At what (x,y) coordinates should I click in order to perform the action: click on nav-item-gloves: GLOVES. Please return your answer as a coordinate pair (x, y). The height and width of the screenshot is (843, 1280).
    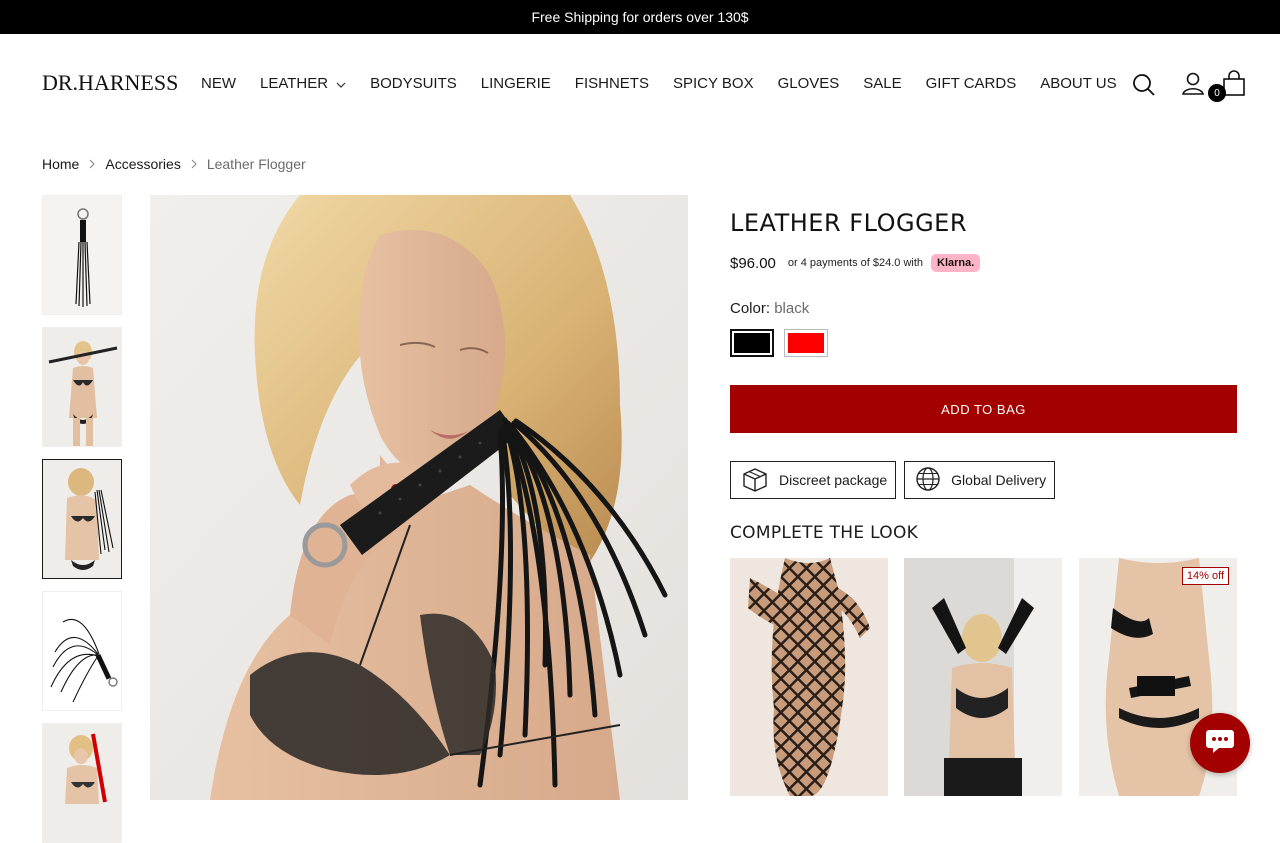
    Looking at the image, I should click on (809, 84).